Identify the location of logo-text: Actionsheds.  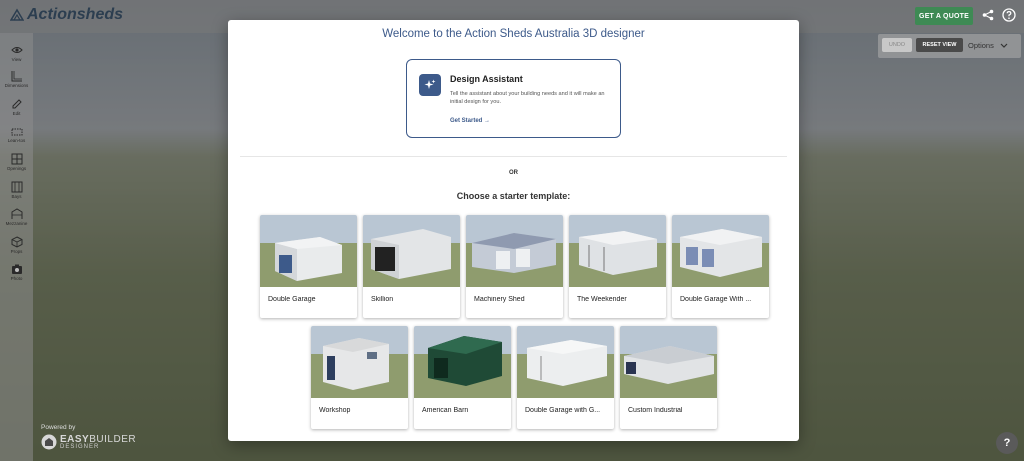
(75, 14).